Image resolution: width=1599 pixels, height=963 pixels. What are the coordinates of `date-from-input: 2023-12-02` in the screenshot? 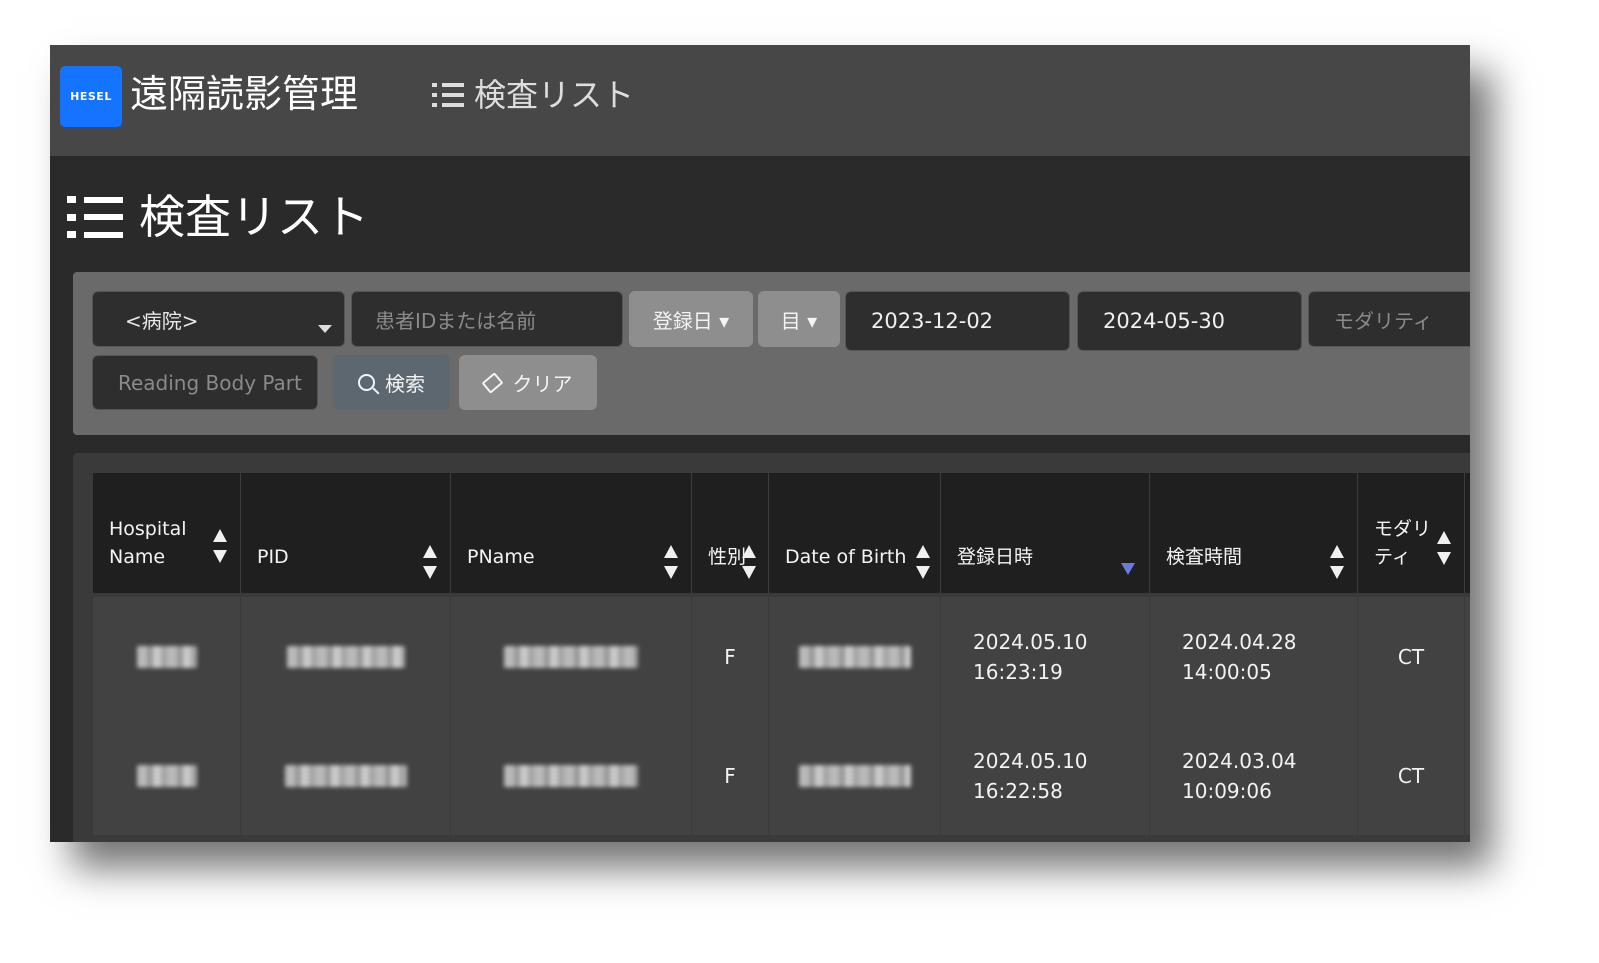 It's located at (957, 321).